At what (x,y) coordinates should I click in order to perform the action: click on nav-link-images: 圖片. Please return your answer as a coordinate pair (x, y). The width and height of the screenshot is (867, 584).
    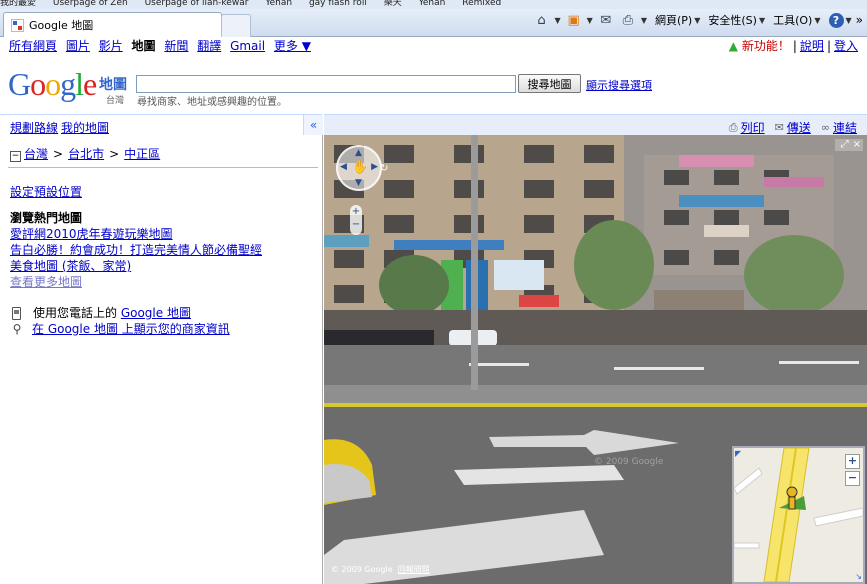
    Looking at the image, I should click on (78, 46).